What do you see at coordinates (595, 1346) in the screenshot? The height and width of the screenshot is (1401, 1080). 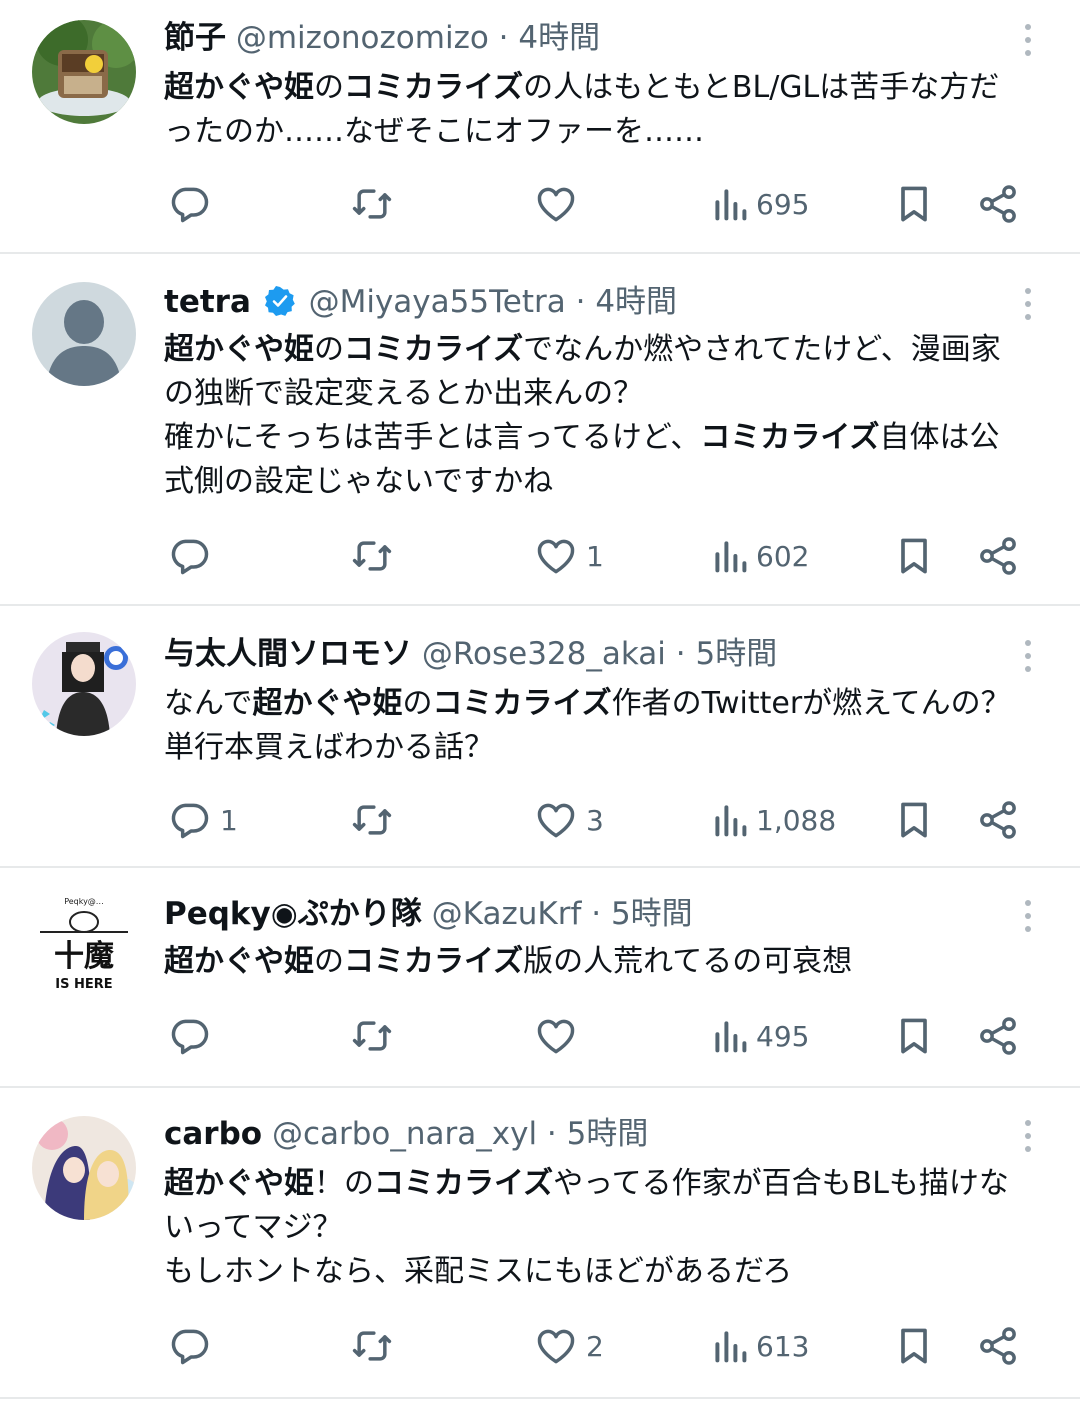 I see `like-count: 2` at bounding box center [595, 1346].